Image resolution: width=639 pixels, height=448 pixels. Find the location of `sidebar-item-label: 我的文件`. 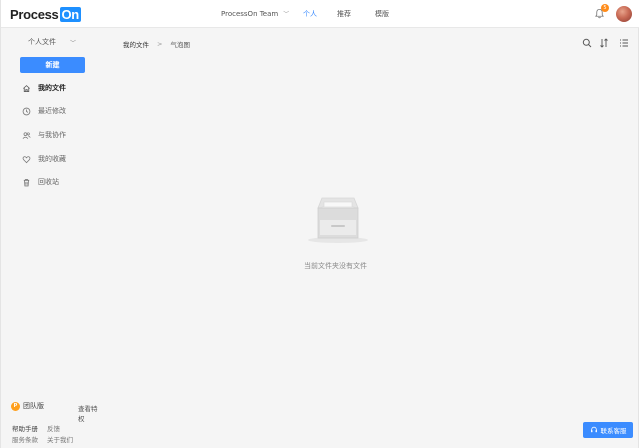

sidebar-item-label: 我的文件 is located at coordinates (52, 88).